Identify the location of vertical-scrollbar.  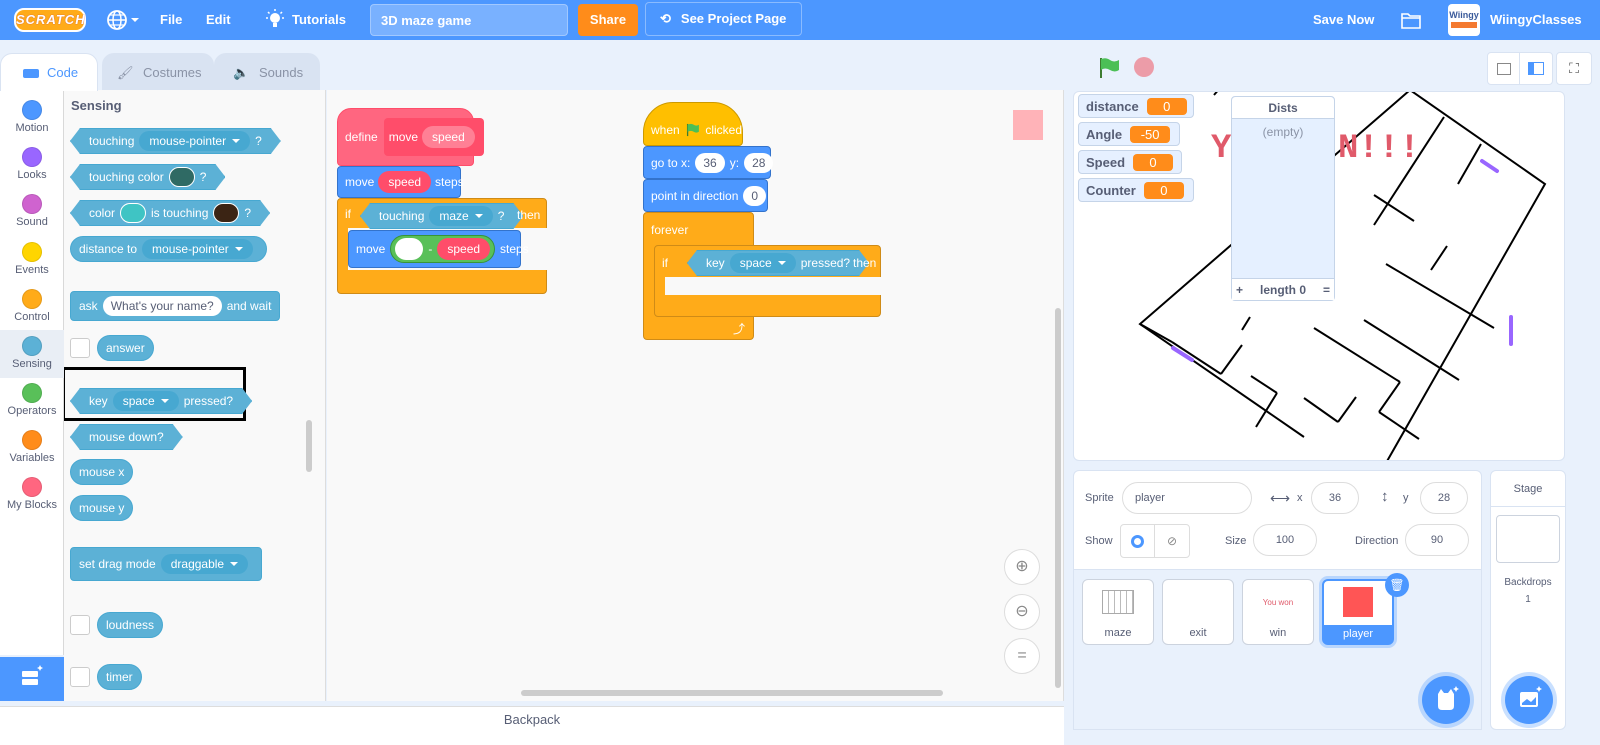
(1058, 498).